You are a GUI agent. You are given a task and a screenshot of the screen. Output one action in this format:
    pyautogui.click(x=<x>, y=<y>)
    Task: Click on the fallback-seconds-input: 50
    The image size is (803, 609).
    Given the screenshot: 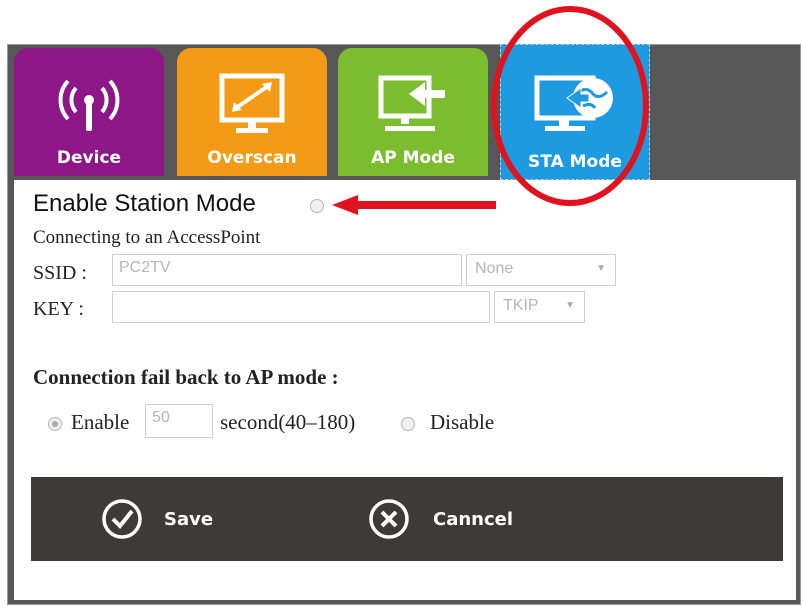 What is the action you would take?
    pyautogui.click(x=179, y=421)
    